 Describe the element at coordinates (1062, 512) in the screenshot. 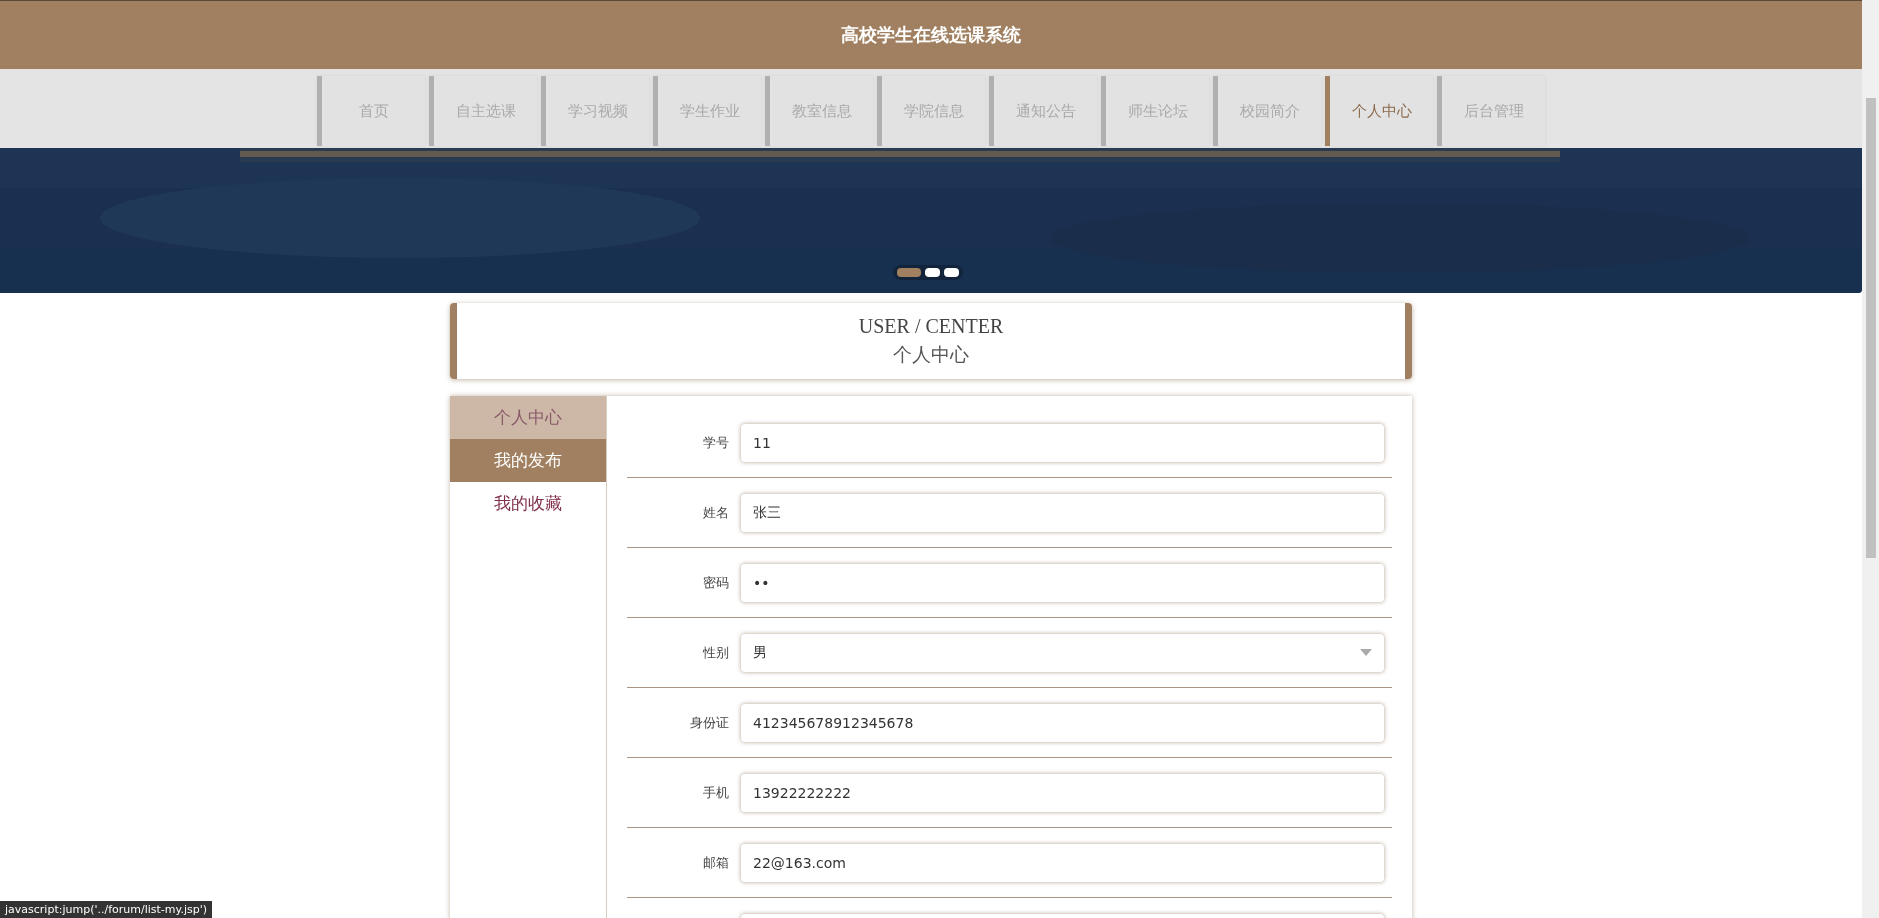

I see `input-field: 张三` at that location.